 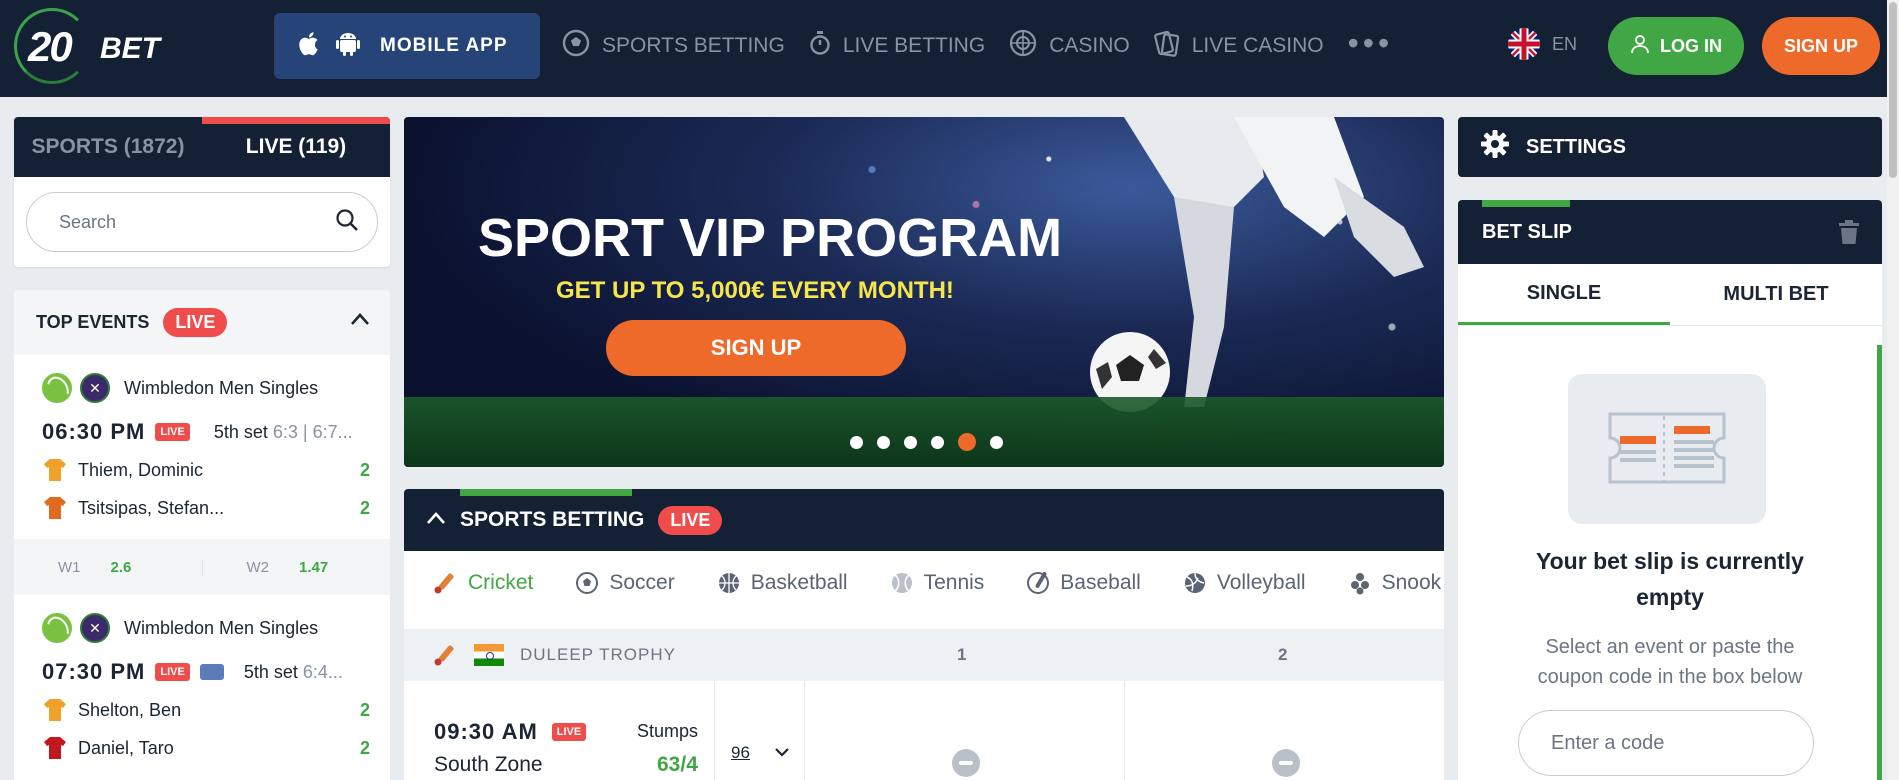 What do you see at coordinates (1257, 45) in the screenshot?
I see `nav-live-casino-label: LIVE CASINO` at bounding box center [1257, 45].